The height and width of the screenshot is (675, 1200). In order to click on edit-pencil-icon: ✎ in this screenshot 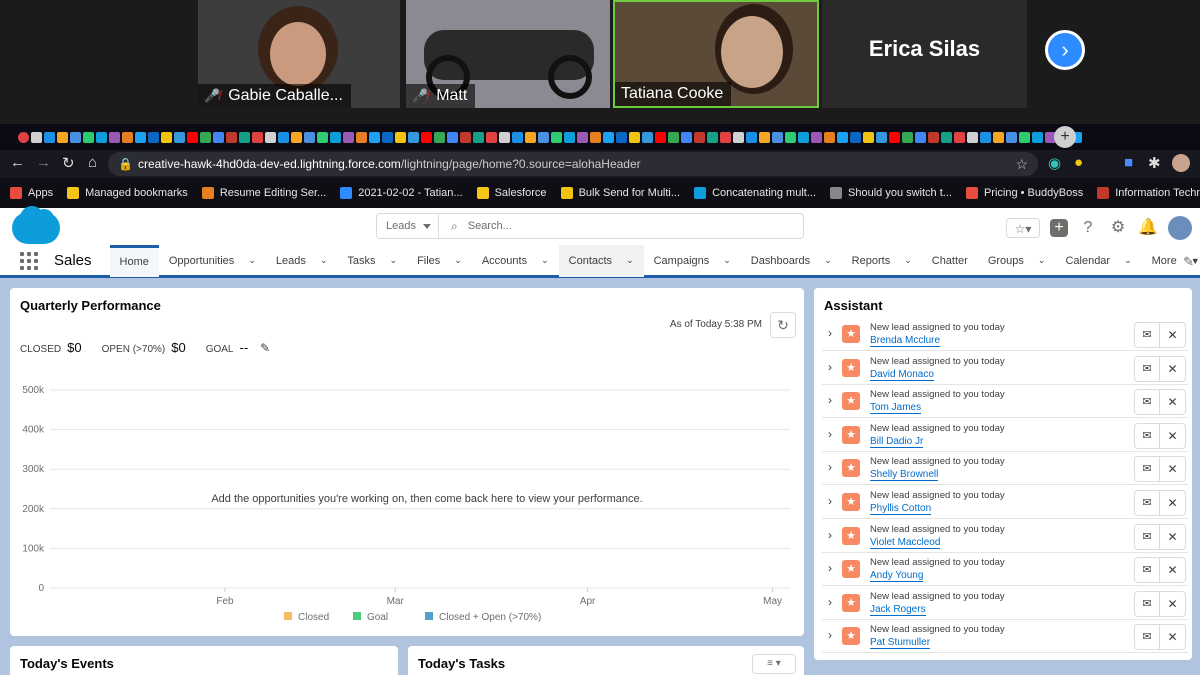, I will do `click(1188, 262)`.